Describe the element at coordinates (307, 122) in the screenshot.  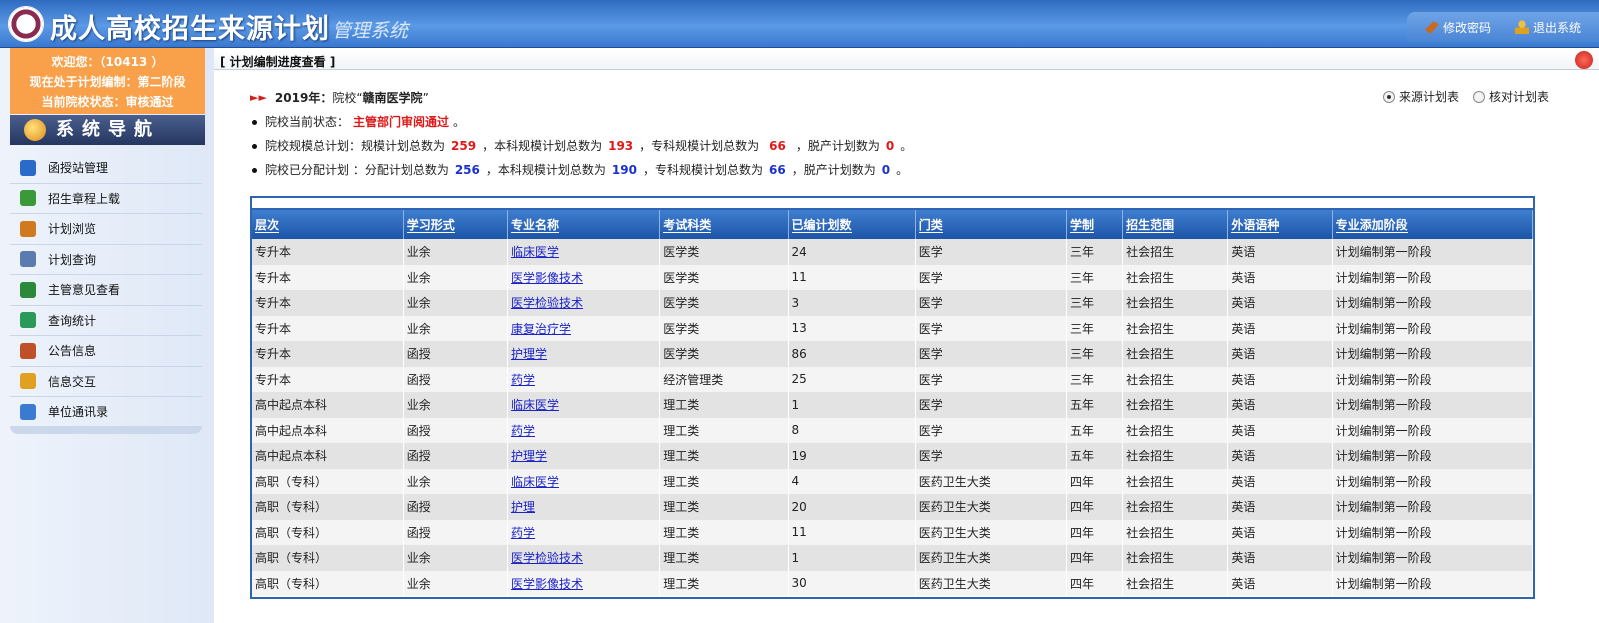
I see `status-label: 院校当前状态：` at that location.